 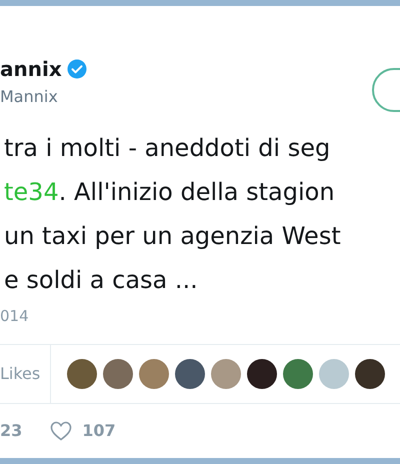 What do you see at coordinates (31, 69) in the screenshot?
I see `author-name: annix` at bounding box center [31, 69].